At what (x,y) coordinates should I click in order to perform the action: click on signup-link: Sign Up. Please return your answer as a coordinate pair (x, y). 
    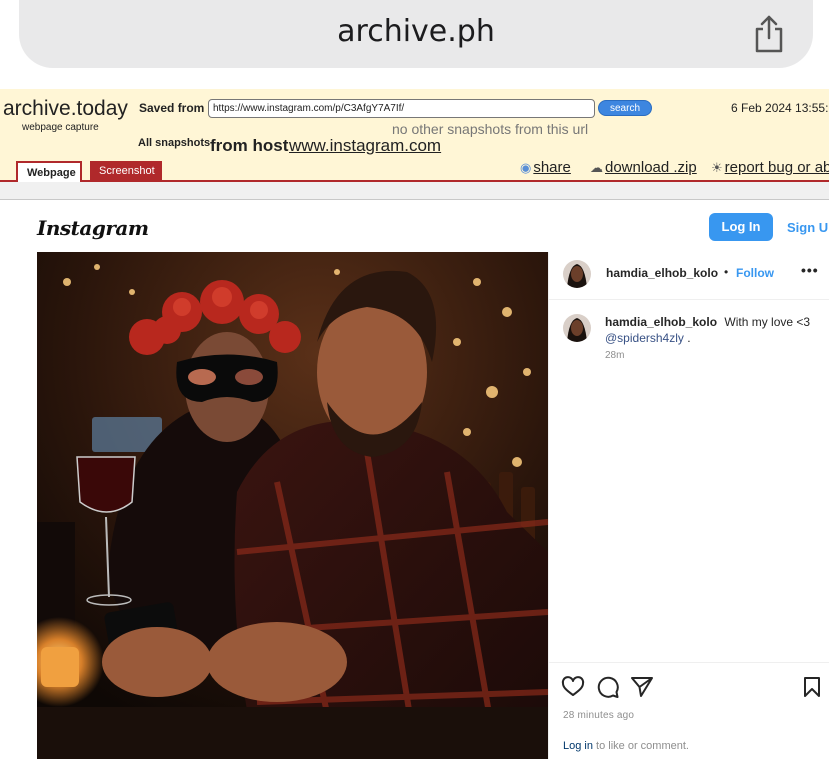
    Looking at the image, I should click on (808, 227).